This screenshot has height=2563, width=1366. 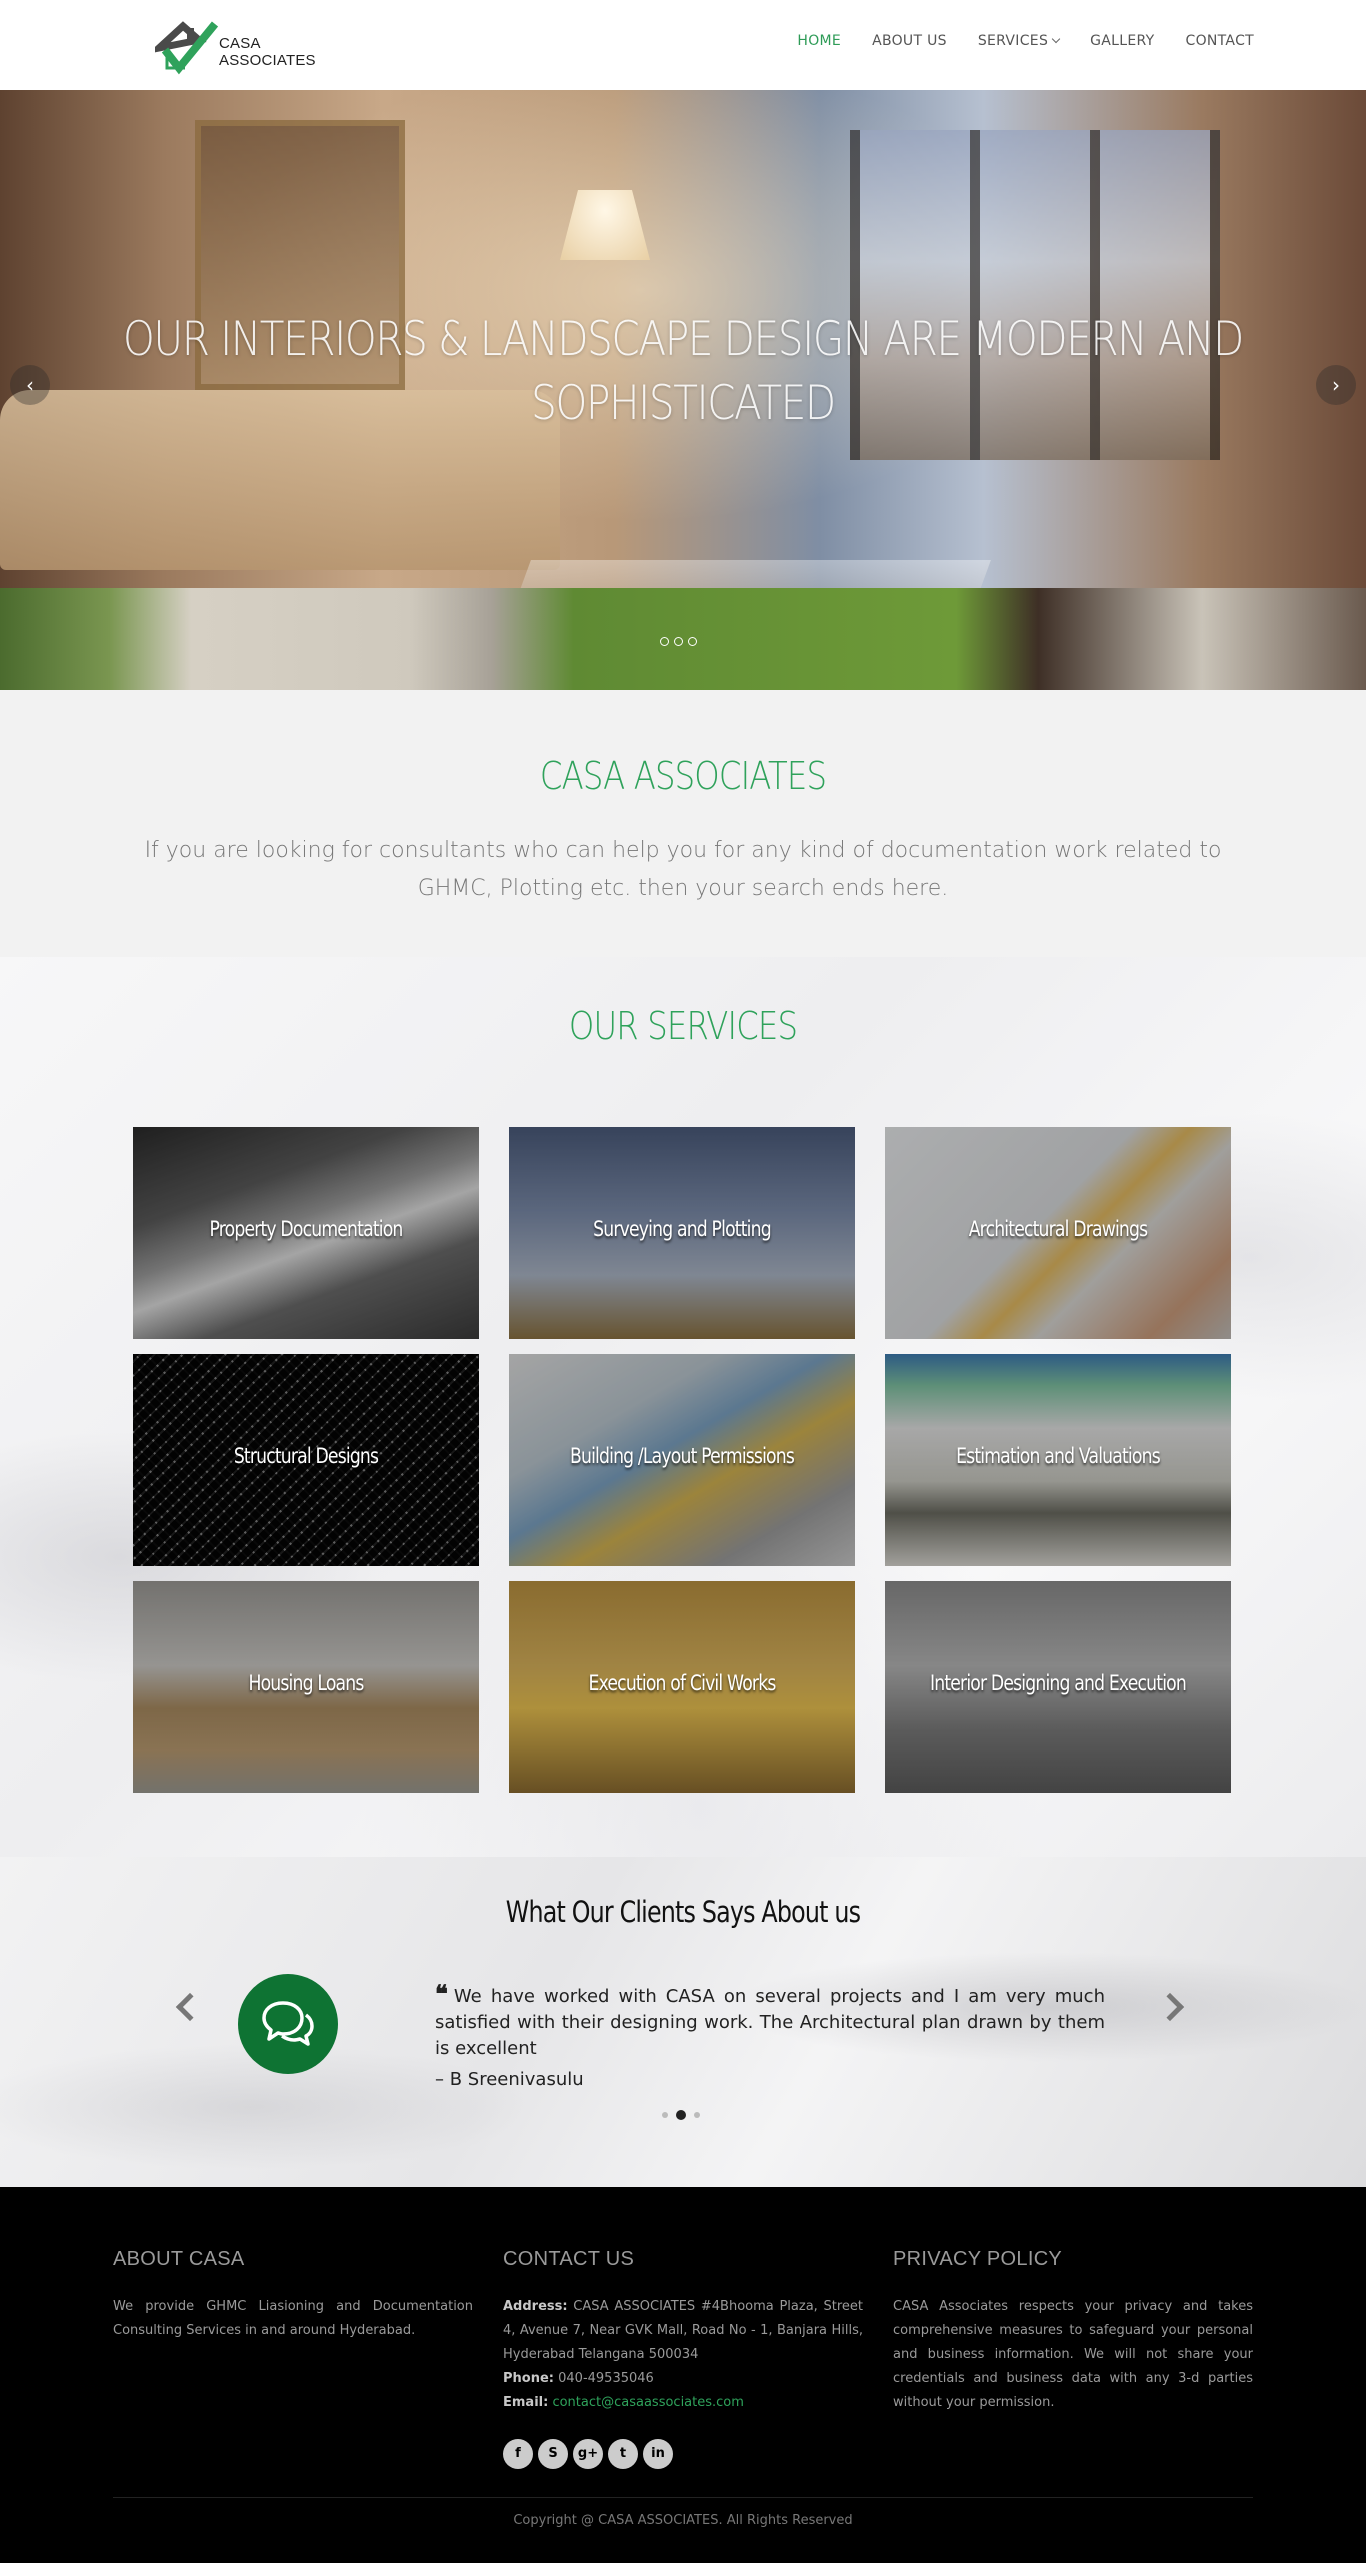 What do you see at coordinates (535, 2306) in the screenshot?
I see `address-label: Address:` at bounding box center [535, 2306].